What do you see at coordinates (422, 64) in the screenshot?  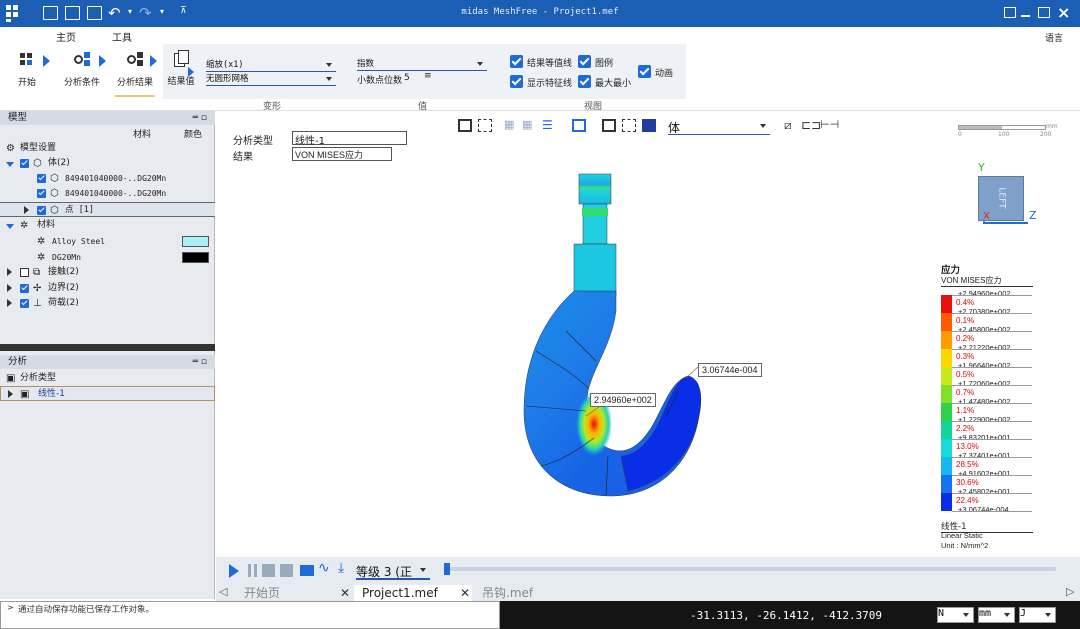 I see `value-format-select: 指数` at bounding box center [422, 64].